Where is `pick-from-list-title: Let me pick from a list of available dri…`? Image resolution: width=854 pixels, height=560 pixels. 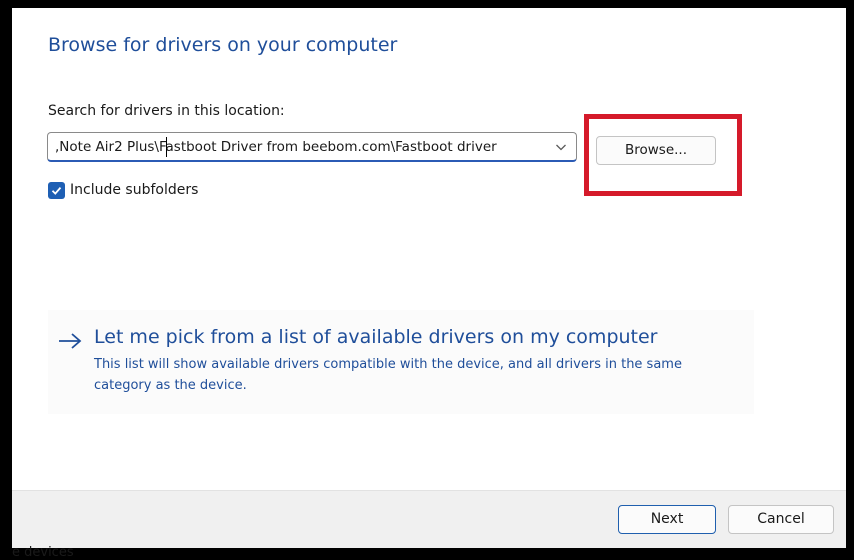 pick-from-list-title: Let me pick from a list of available dri… is located at coordinates (376, 337).